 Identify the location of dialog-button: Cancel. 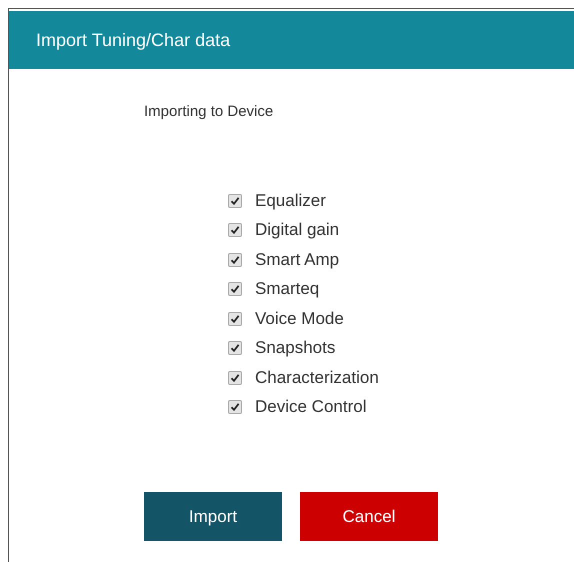
(369, 516).